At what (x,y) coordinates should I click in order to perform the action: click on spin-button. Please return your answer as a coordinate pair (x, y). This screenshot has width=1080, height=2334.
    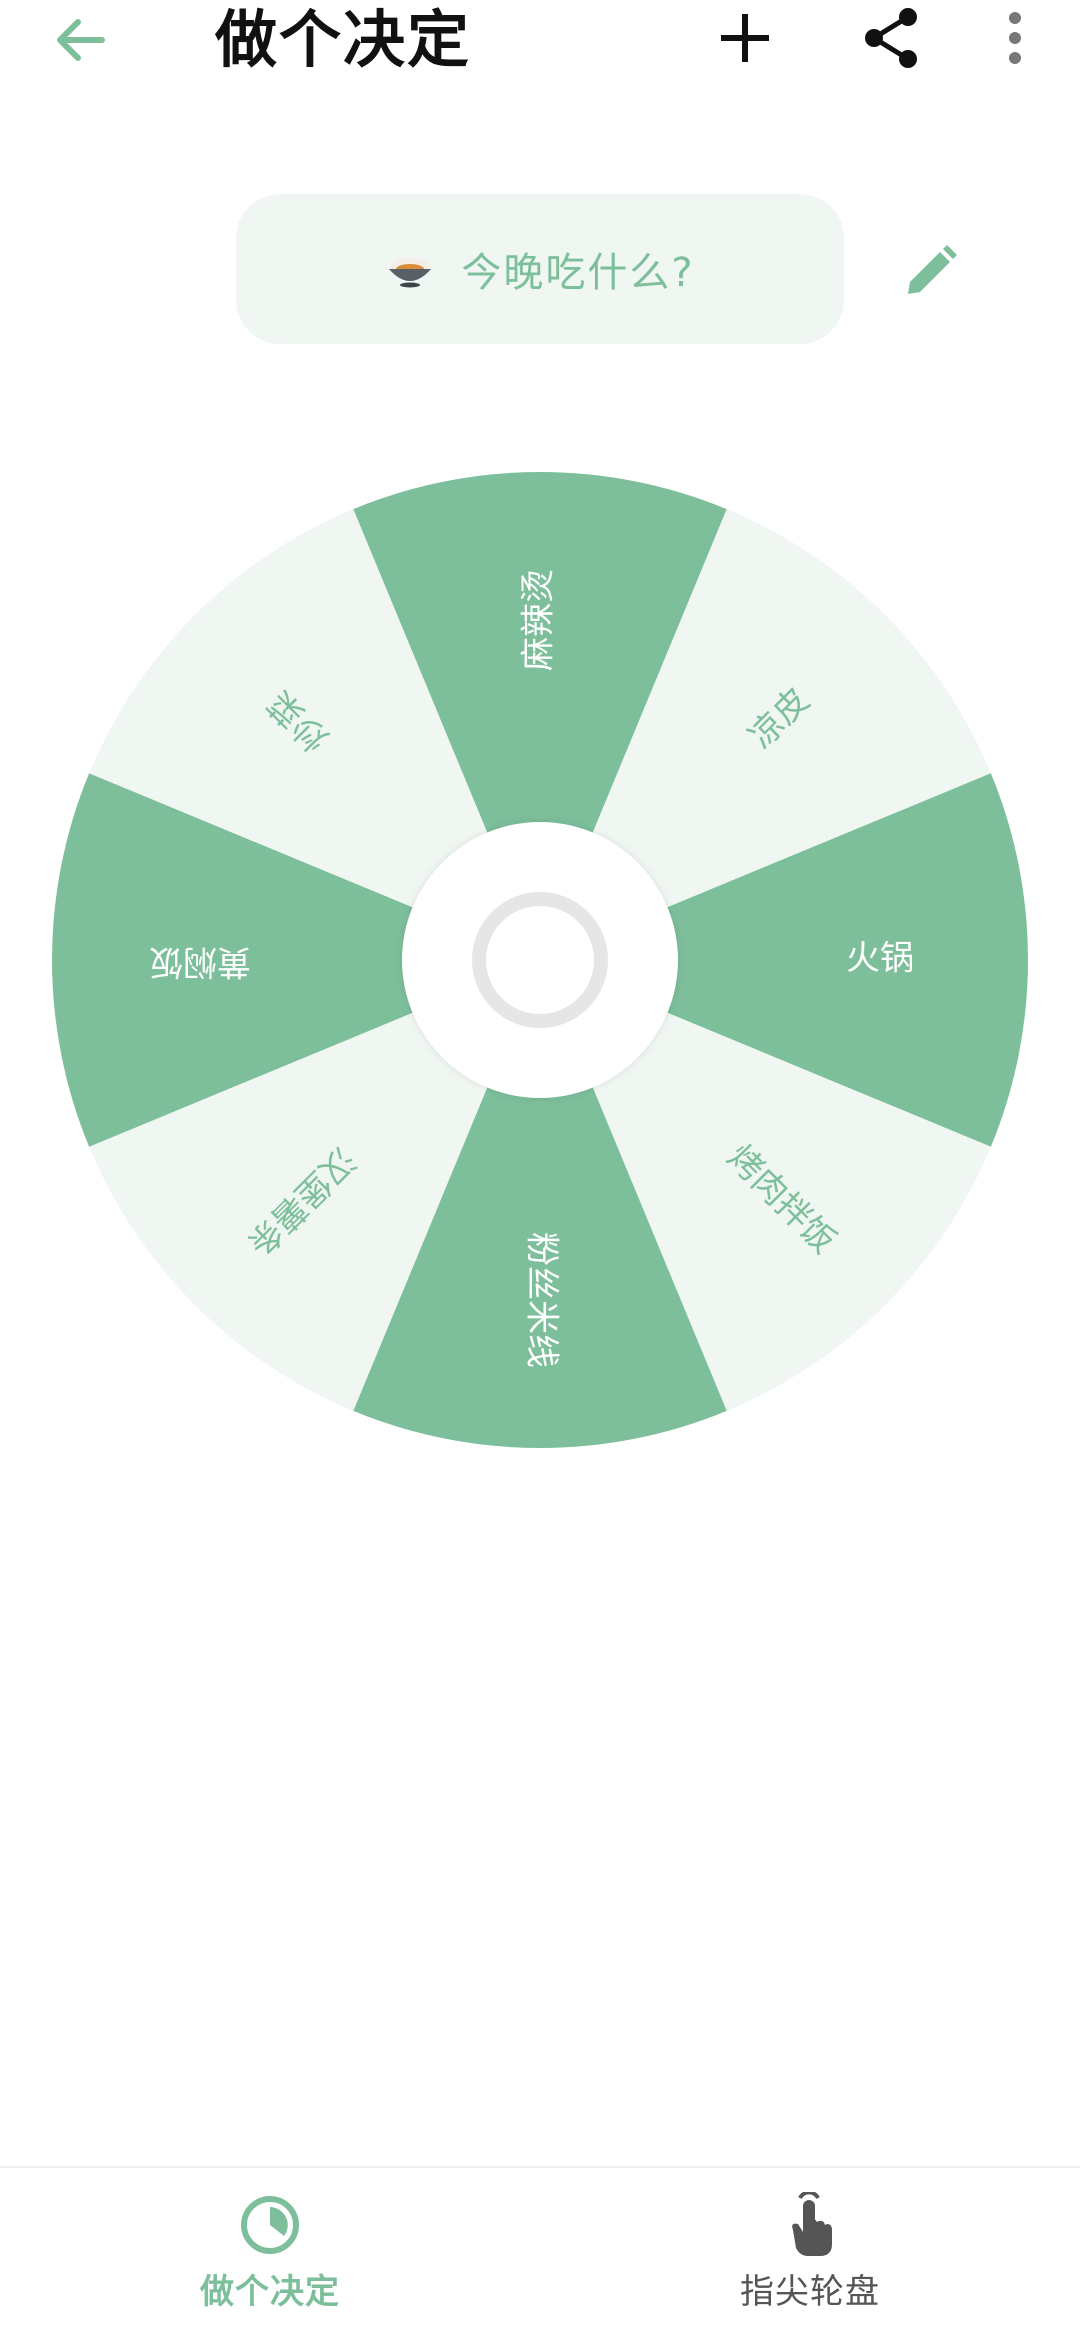
    Looking at the image, I should click on (540, 960).